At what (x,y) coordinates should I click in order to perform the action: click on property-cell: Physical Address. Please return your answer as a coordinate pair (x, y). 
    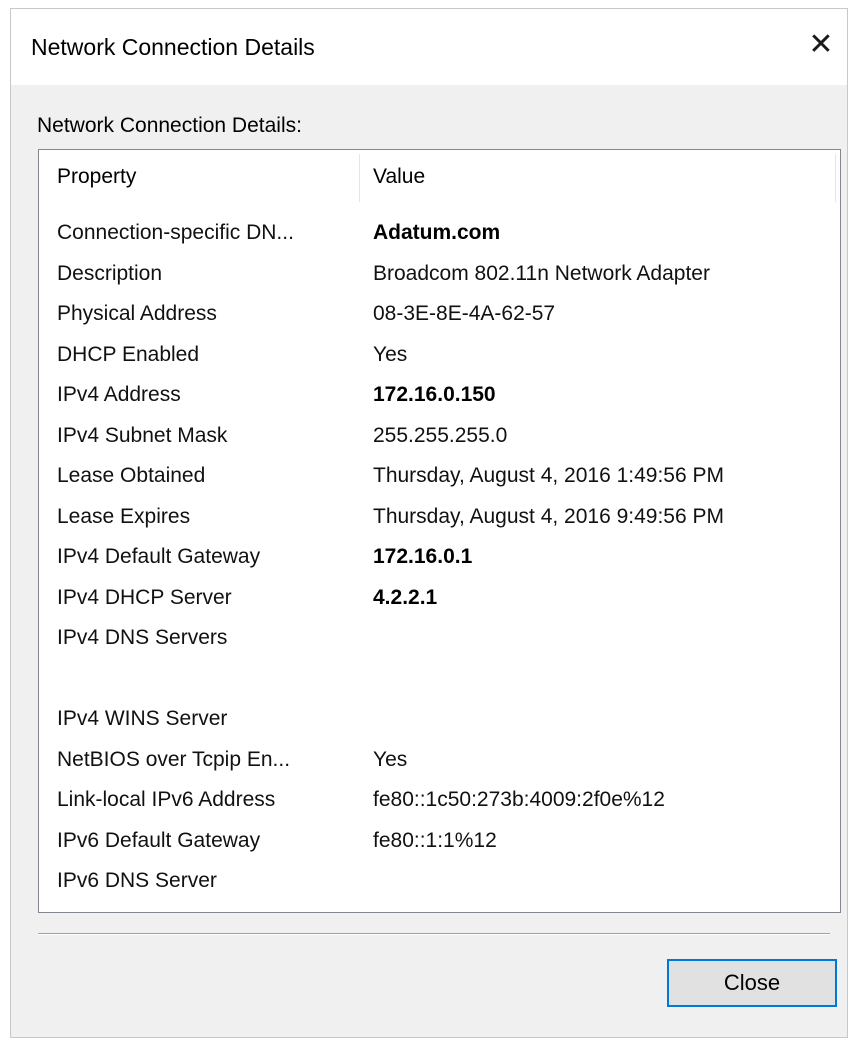
    Looking at the image, I should click on (137, 313).